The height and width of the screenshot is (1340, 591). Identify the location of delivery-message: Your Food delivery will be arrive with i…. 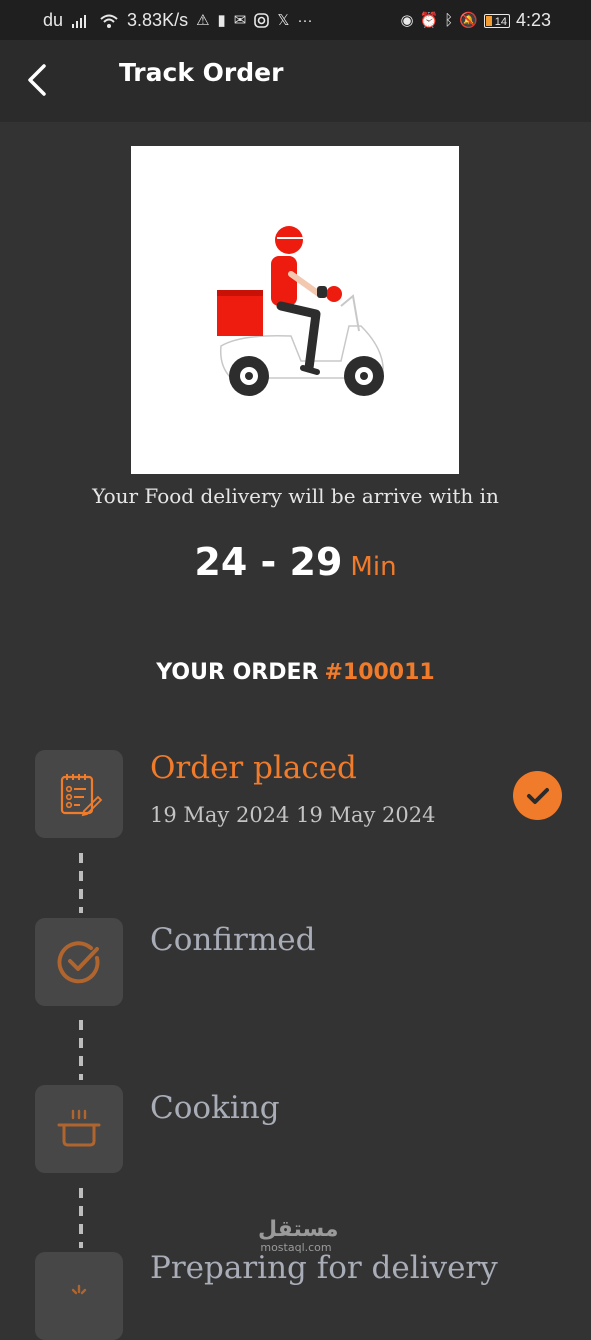
(295, 496).